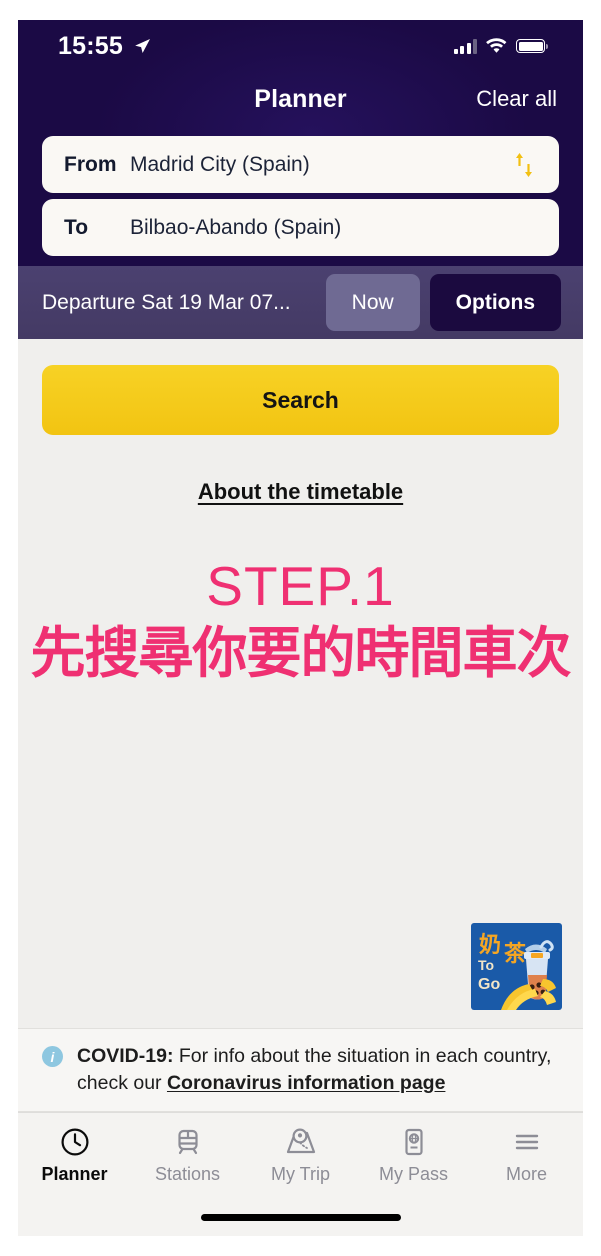 The image size is (601, 1256). I want to click on status-bar-right, so click(500, 46).